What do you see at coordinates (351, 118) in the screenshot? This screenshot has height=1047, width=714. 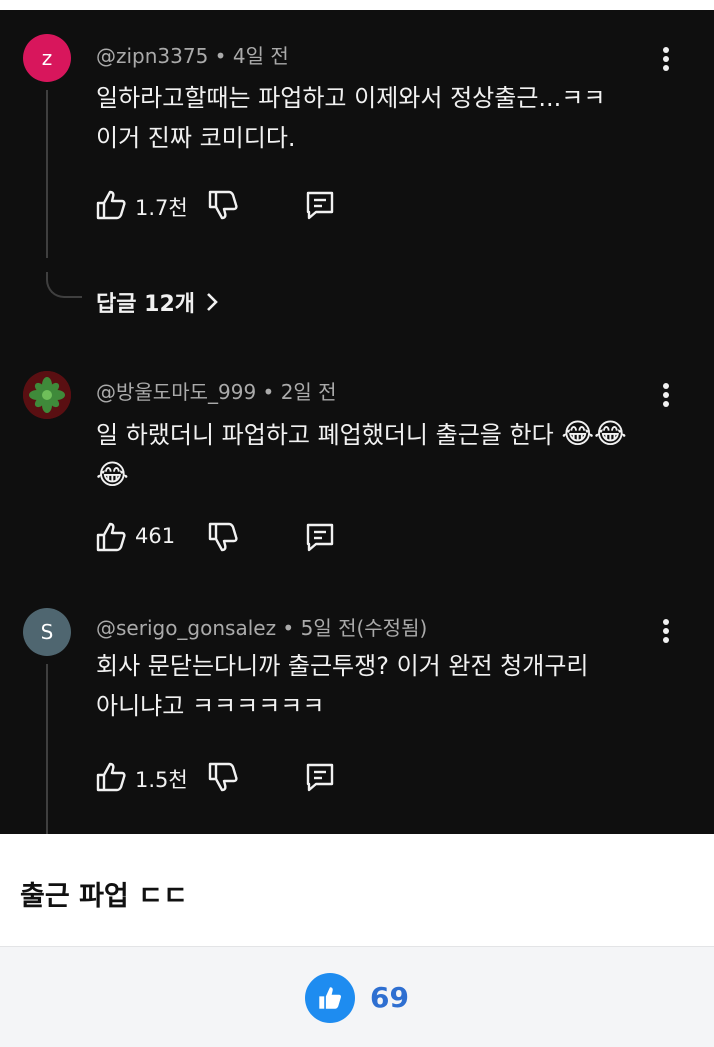 I see `comment-text: 일하라고할때는 파업하고 이제와서 정상출근...ㅋㅋ 이거 진짜 코미디다.` at bounding box center [351, 118].